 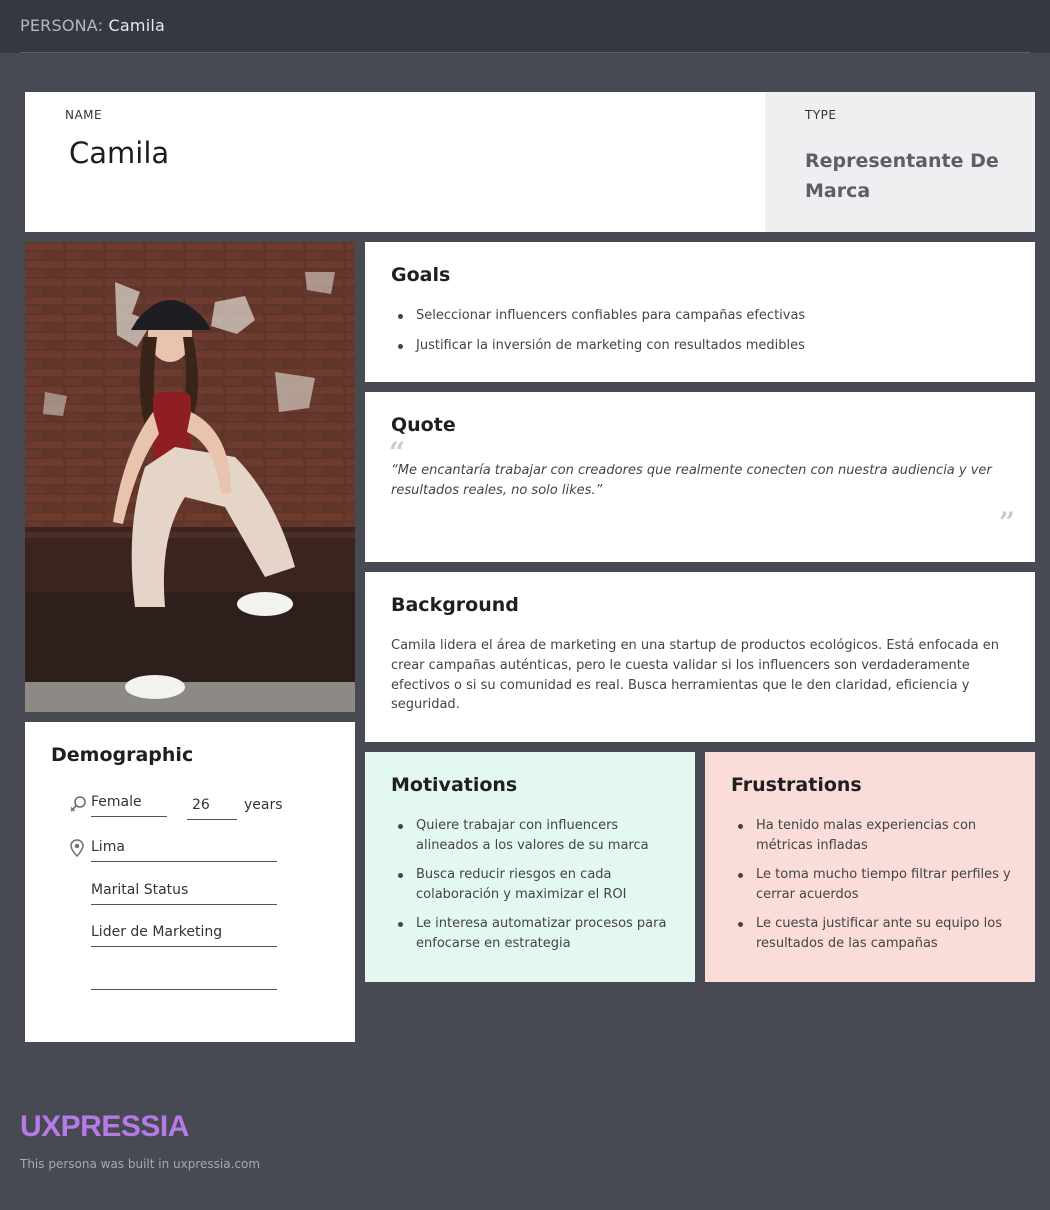 What do you see at coordinates (84, 115) in the screenshot?
I see `name-label: NAME` at bounding box center [84, 115].